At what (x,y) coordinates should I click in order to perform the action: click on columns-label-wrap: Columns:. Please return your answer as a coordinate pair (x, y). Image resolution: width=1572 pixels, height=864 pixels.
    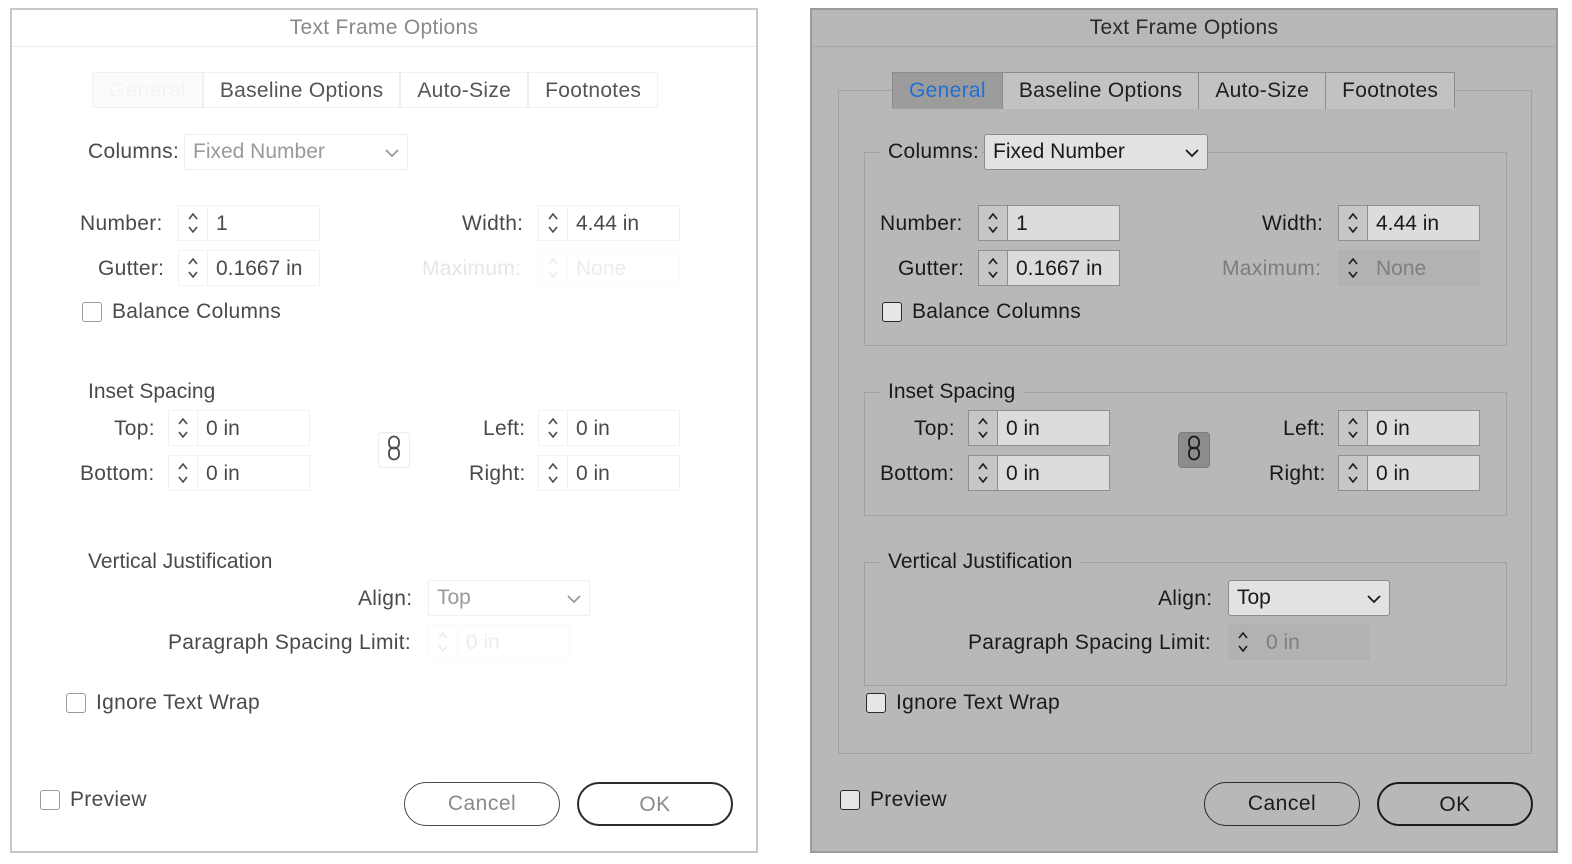
    Looking at the image, I should click on (131, 152).